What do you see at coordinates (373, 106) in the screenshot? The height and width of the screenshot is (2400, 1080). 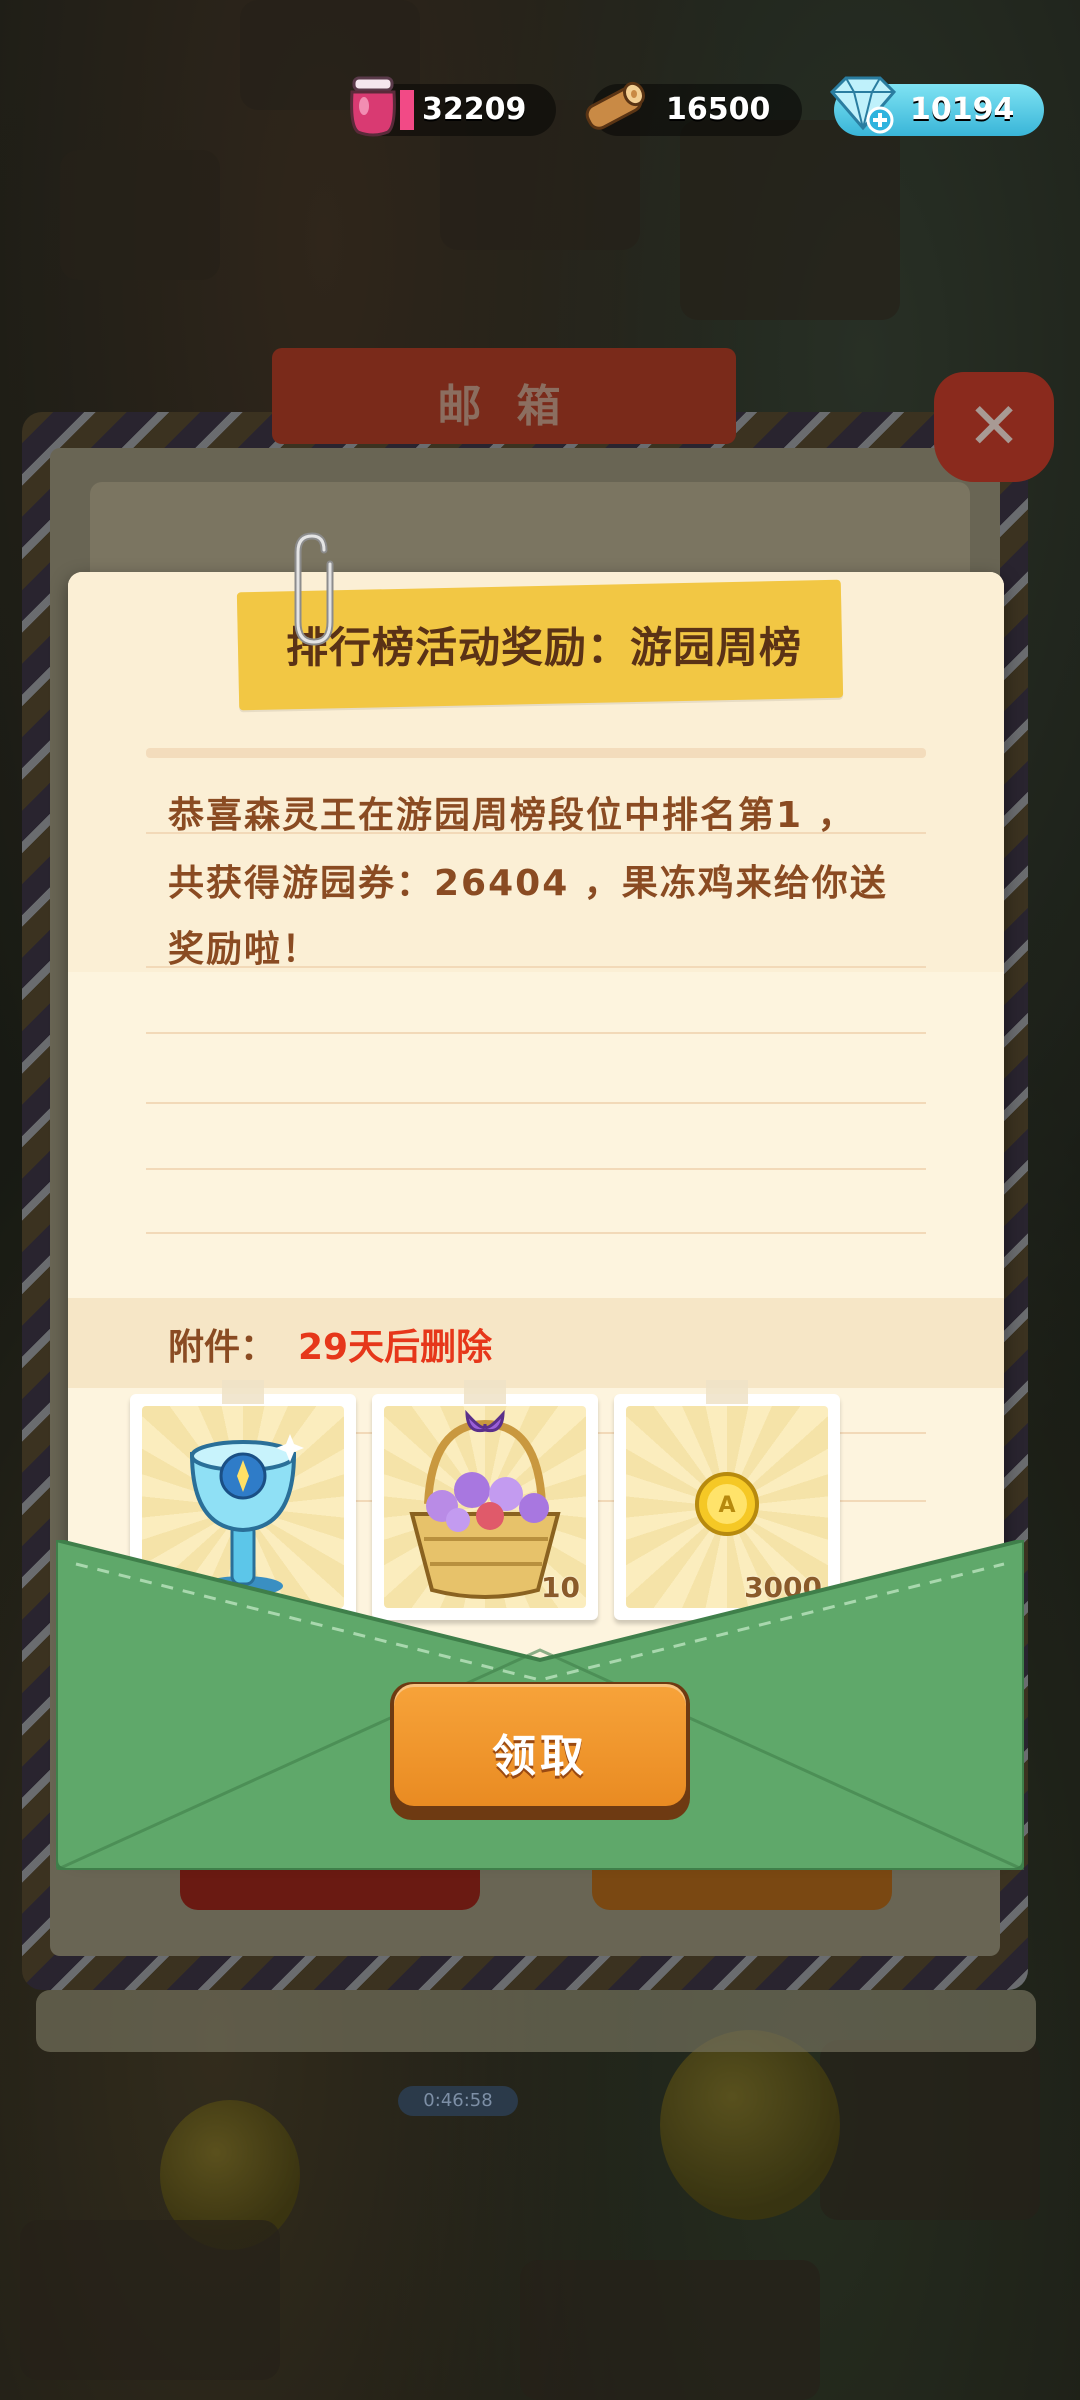 I see `jam-jar-icon` at bounding box center [373, 106].